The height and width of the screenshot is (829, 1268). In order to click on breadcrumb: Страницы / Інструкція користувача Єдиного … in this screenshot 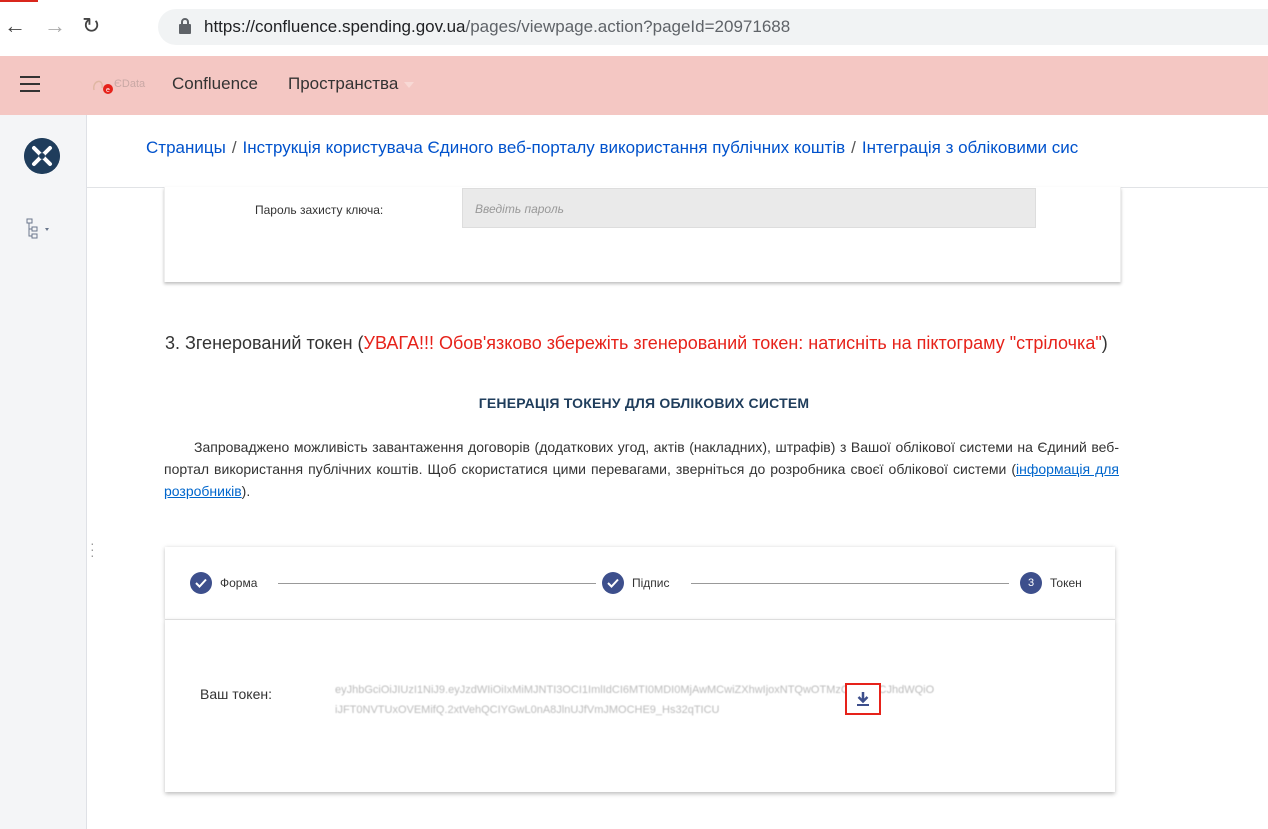, I will do `click(612, 148)`.